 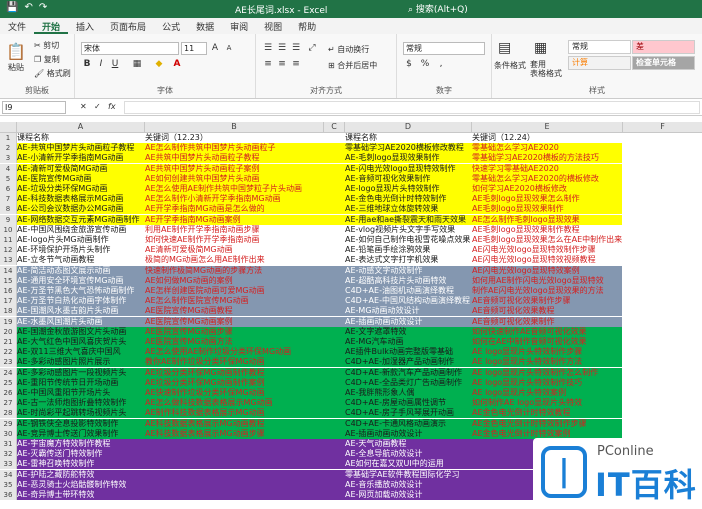 I want to click on shrink-font-icon: A, so click(x=229, y=48).